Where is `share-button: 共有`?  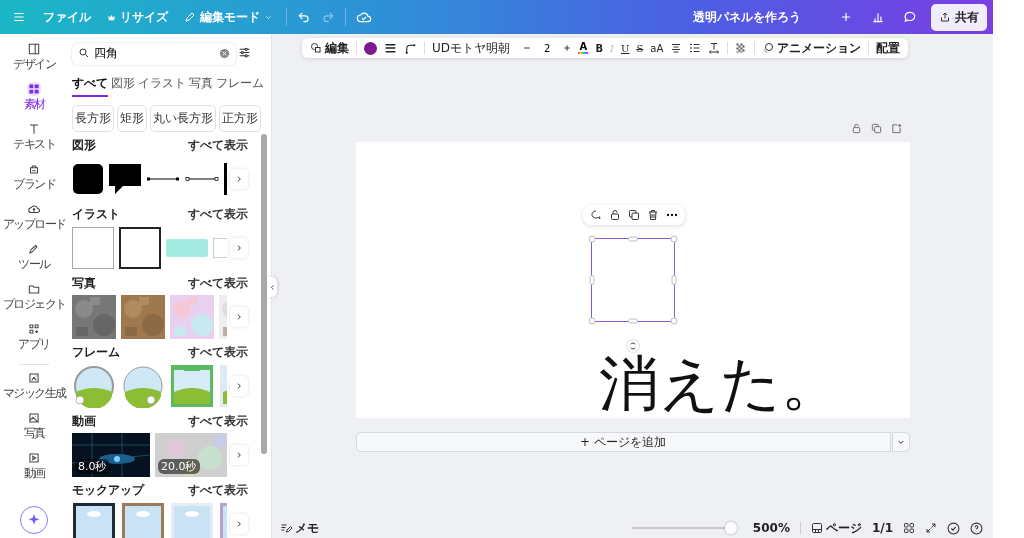 share-button: 共有 is located at coordinates (959, 17).